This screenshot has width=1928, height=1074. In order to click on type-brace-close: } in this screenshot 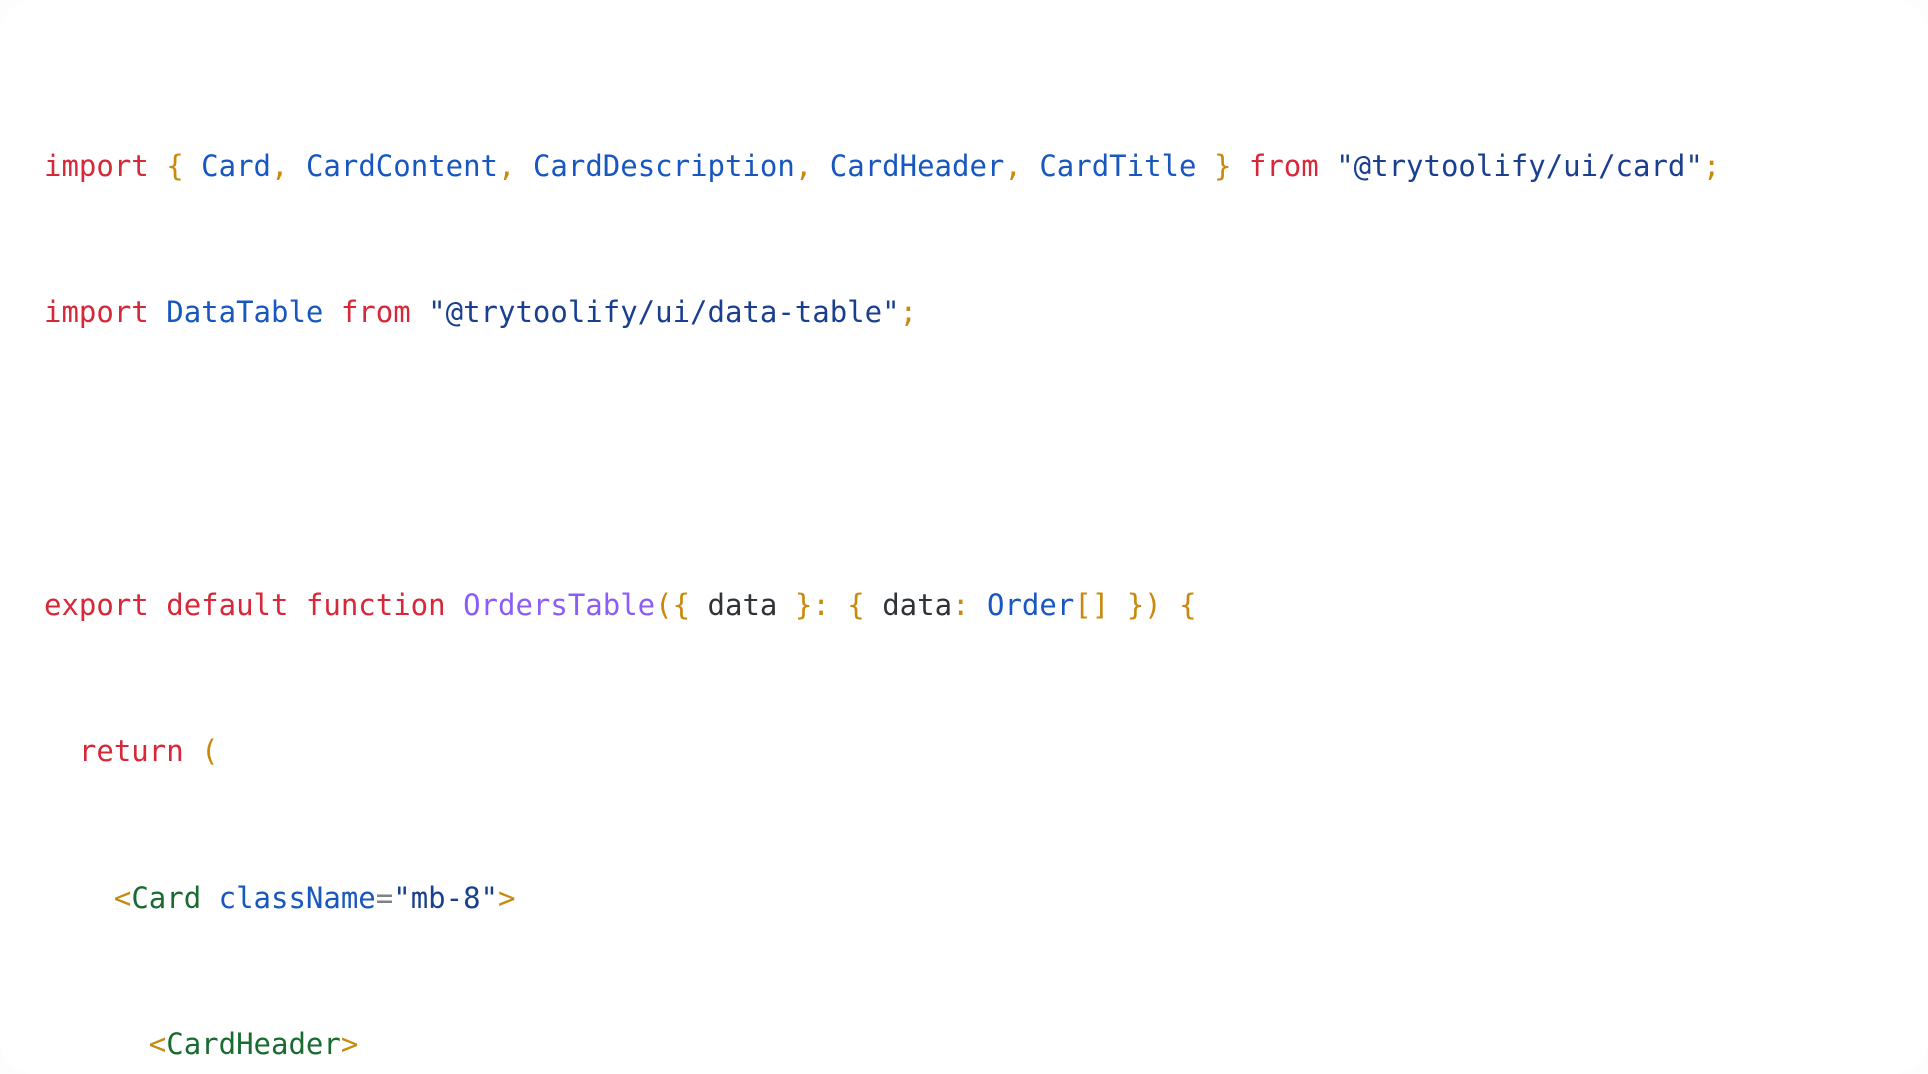, I will do `click(1135, 604)`.